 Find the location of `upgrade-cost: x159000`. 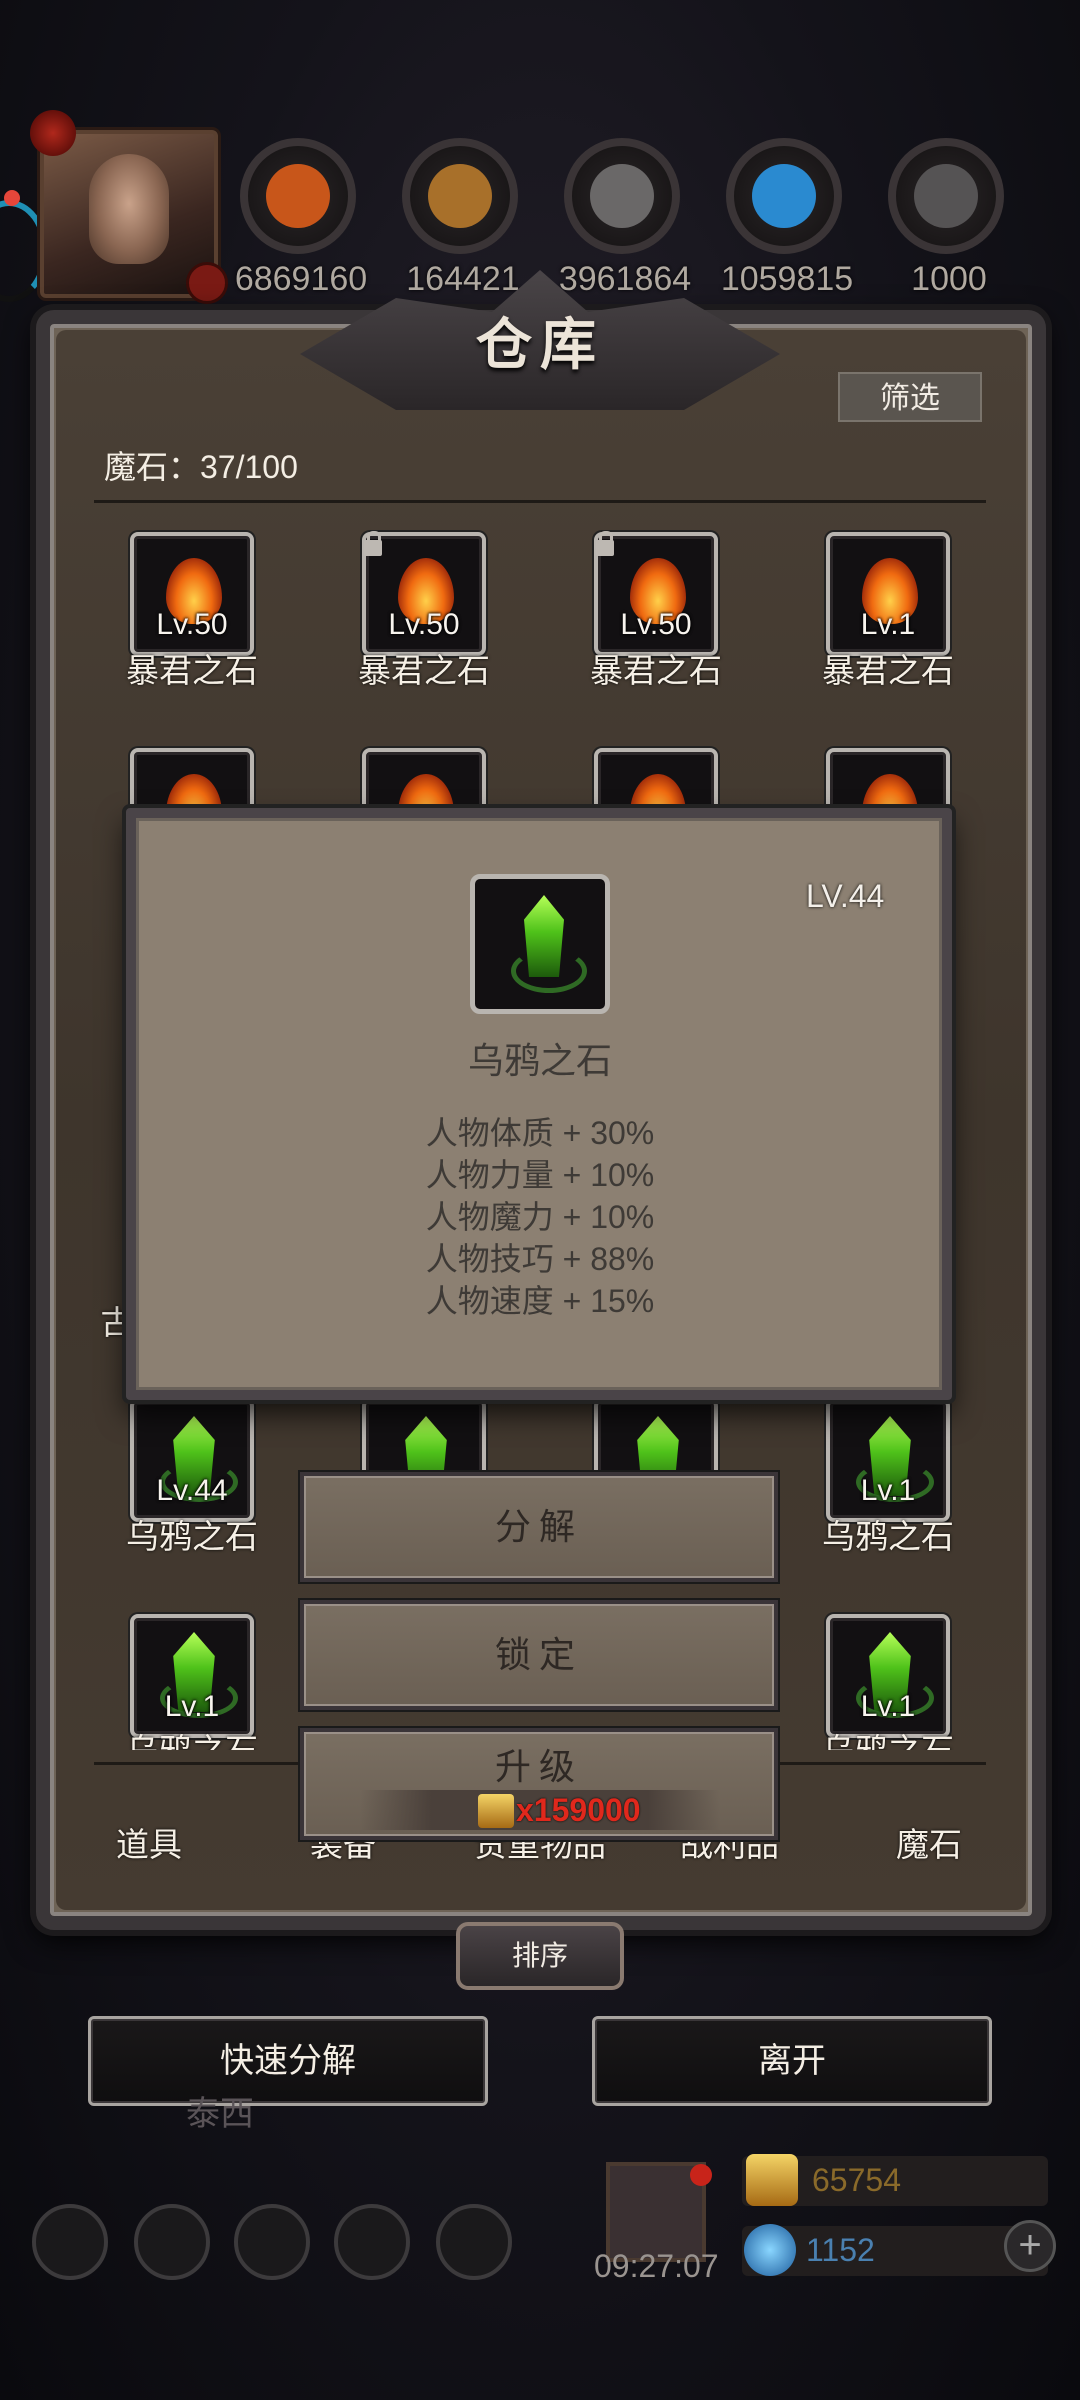

upgrade-cost: x159000 is located at coordinates (578, 1810).